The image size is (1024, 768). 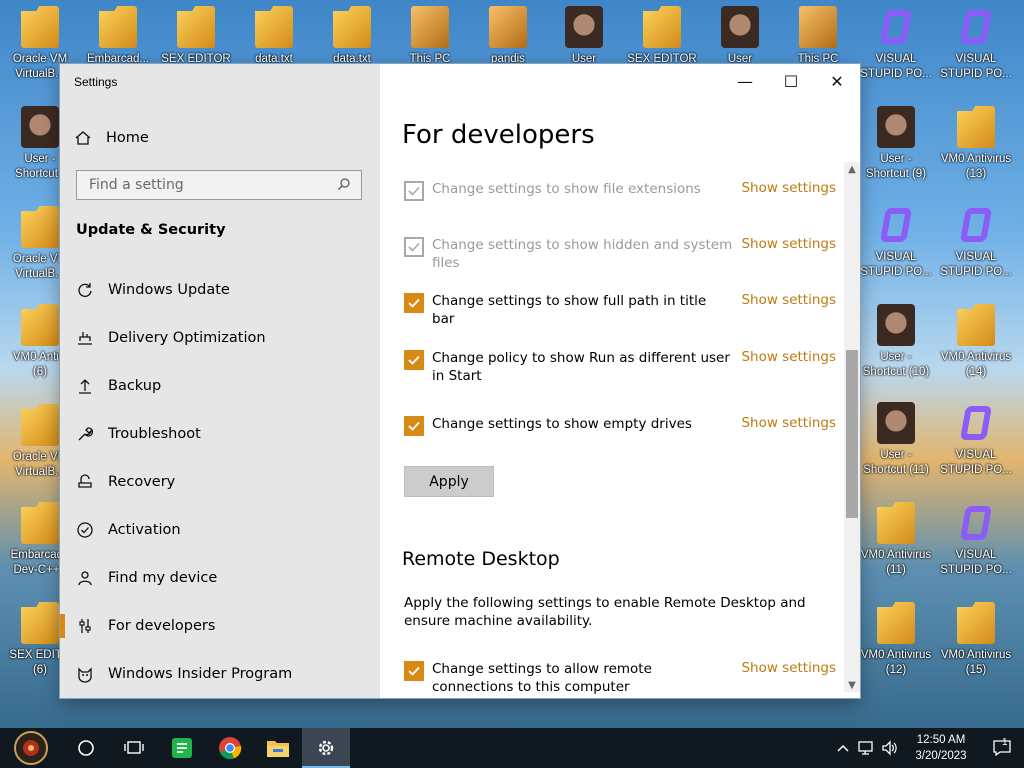 What do you see at coordinates (896, 545) in the screenshot?
I see `desktop-icon: VM0 Antivirus (11)` at bounding box center [896, 545].